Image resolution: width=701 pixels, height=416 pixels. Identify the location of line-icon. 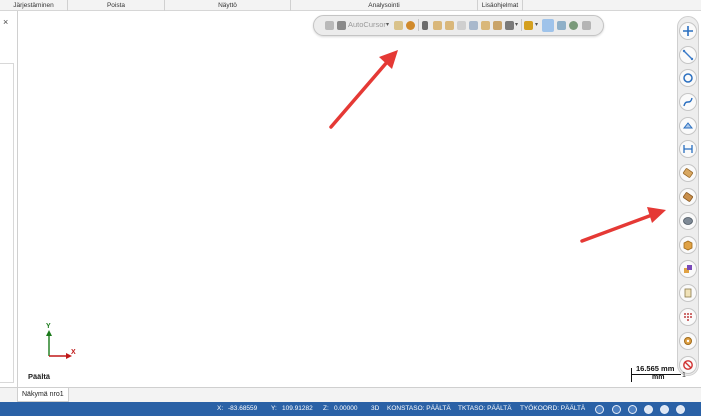
(688, 55).